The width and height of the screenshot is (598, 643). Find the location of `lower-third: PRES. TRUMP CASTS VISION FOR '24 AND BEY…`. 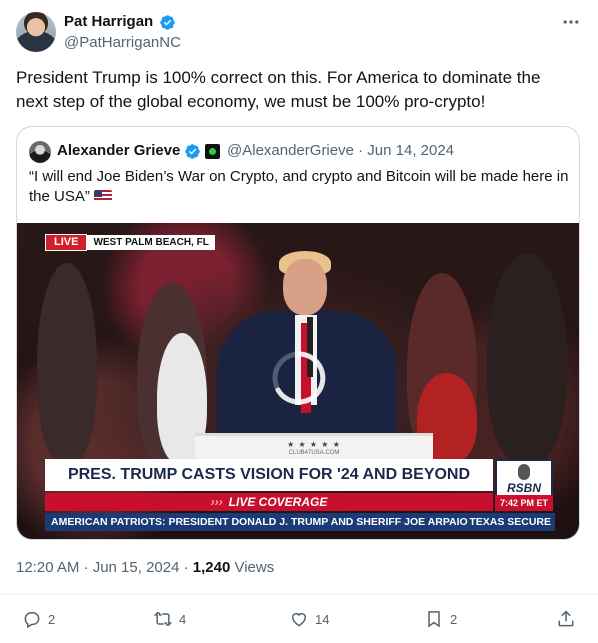

lower-third: PRES. TRUMP CASTS VISION FOR '24 AND BEY… is located at coordinates (269, 475).